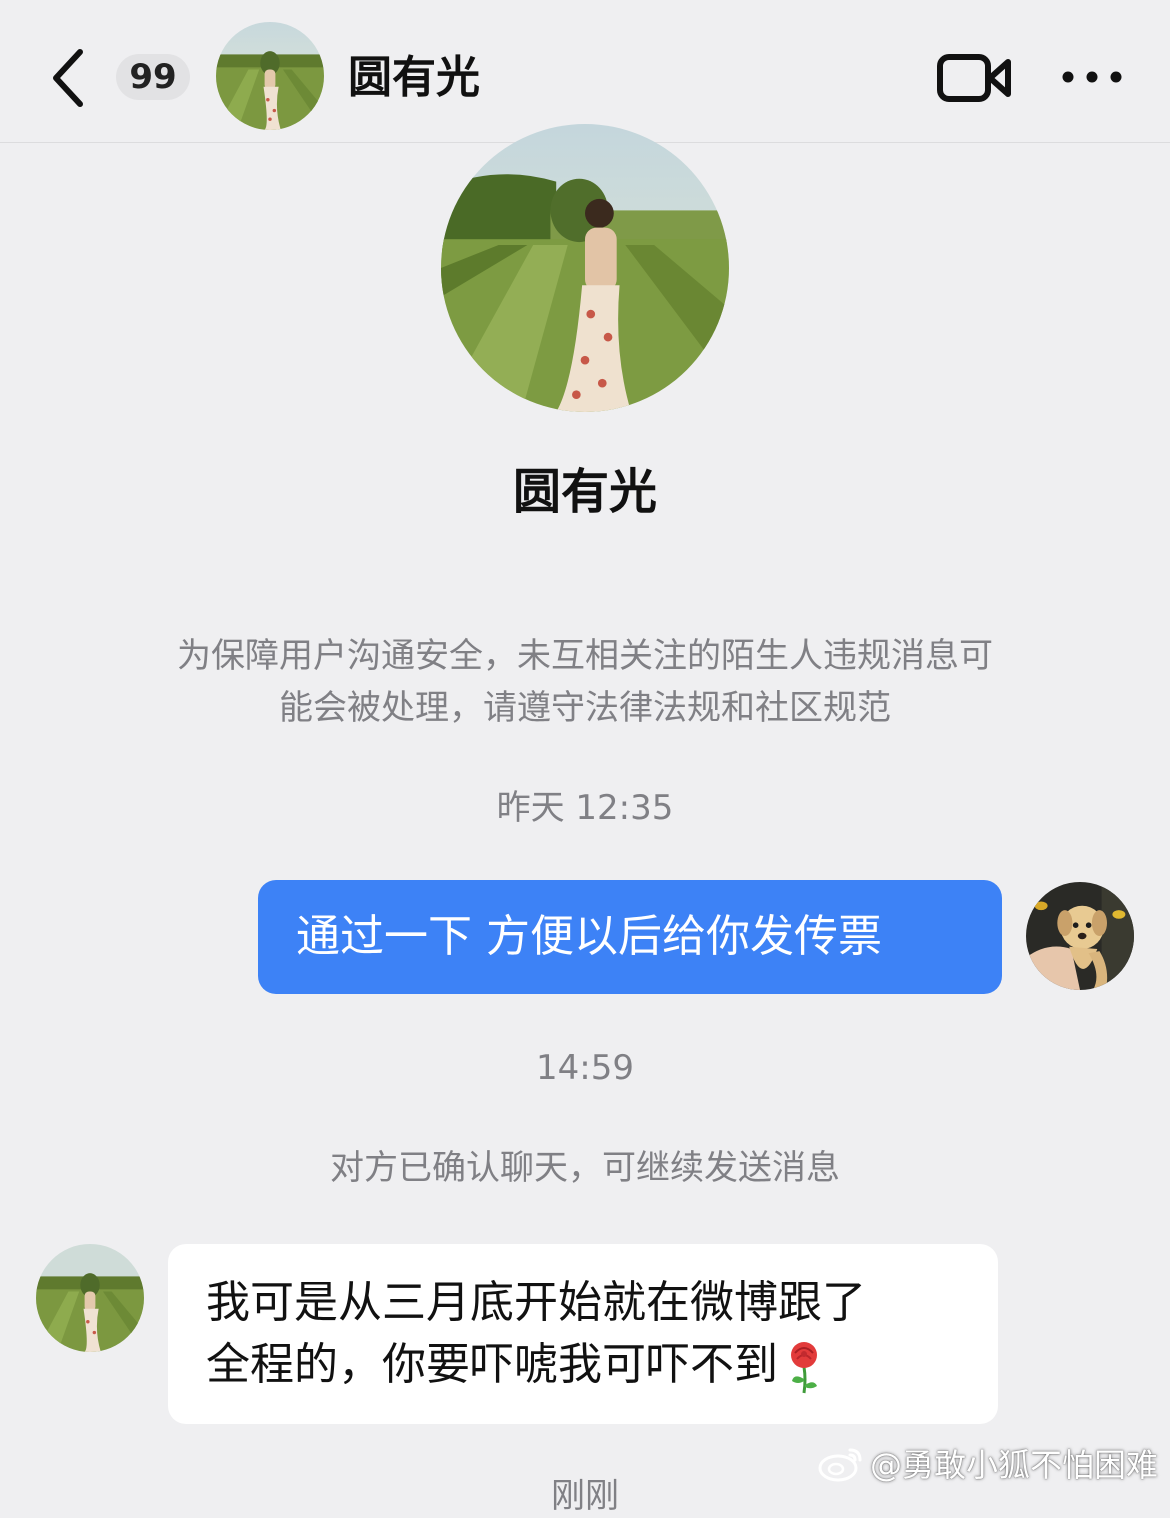  What do you see at coordinates (585, 1168) in the screenshot?
I see `system-message: 对方已确认聊天，可继续发送消息` at bounding box center [585, 1168].